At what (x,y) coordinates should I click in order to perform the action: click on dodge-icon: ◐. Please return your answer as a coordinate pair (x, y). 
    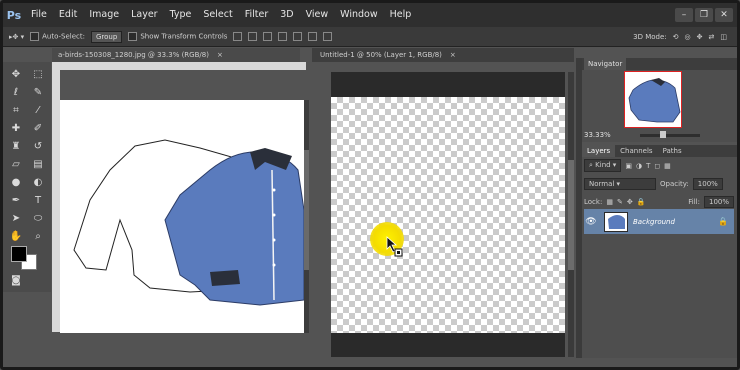
    Looking at the image, I should click on (38, 182).